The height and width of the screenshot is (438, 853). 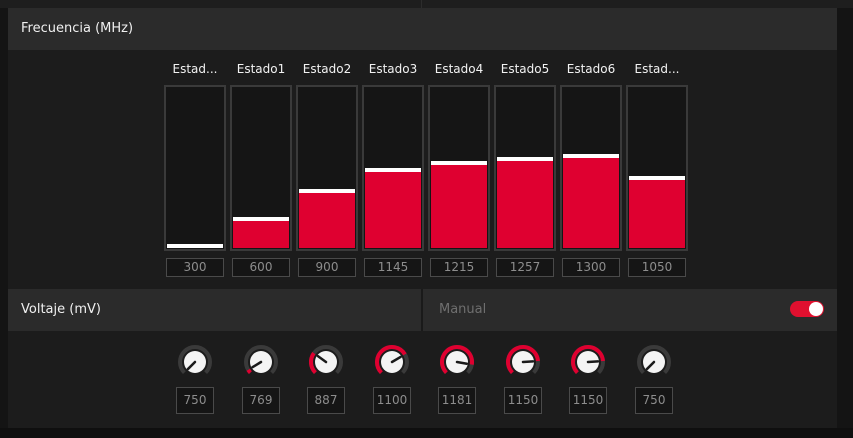 I want to click on state-label: Estado3, so click(x=393, y=69).